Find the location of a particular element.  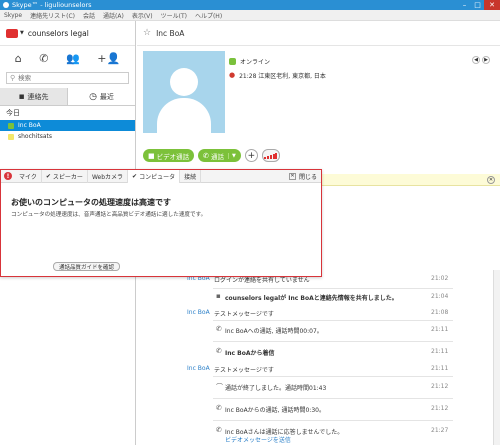

message-text: Inc BoAから着信 is located at coordinates (250, 353).